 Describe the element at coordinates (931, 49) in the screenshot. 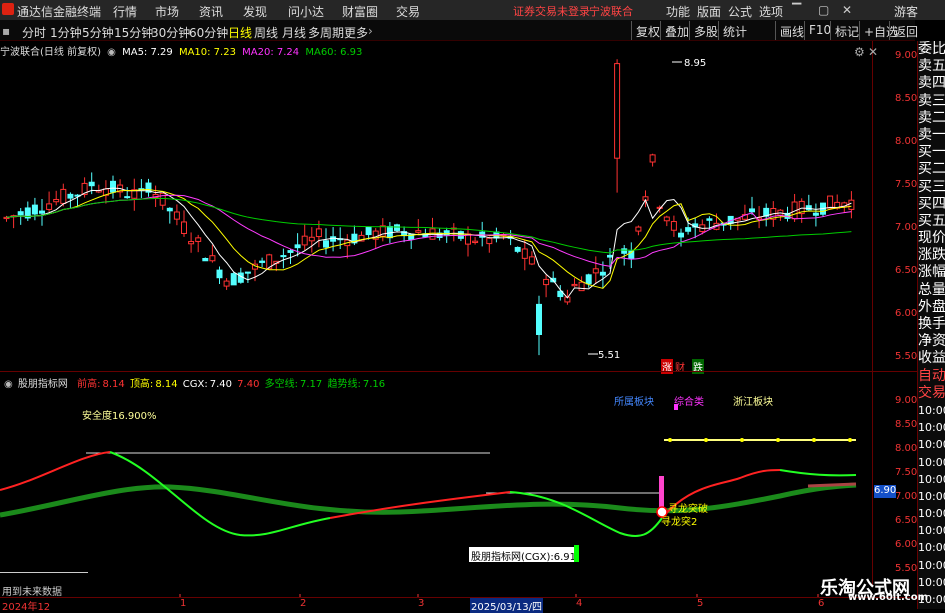

I see `sidebar-item: 委比` at that location.